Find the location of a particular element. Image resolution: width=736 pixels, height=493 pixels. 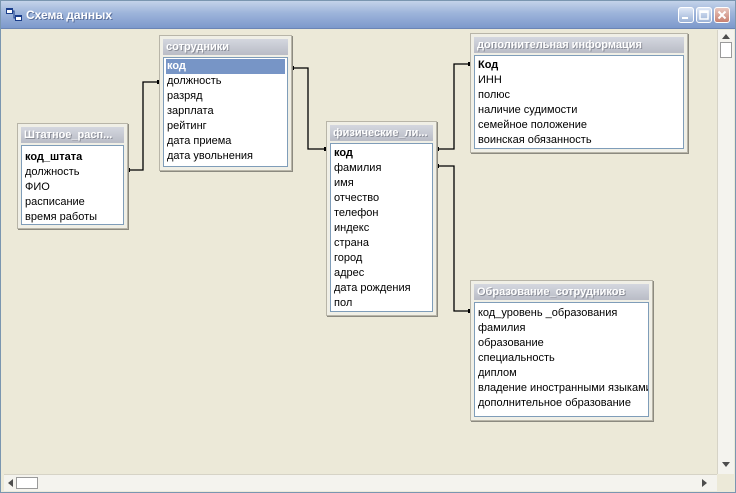

field-item: индекс is located at coordinates (381, 228).